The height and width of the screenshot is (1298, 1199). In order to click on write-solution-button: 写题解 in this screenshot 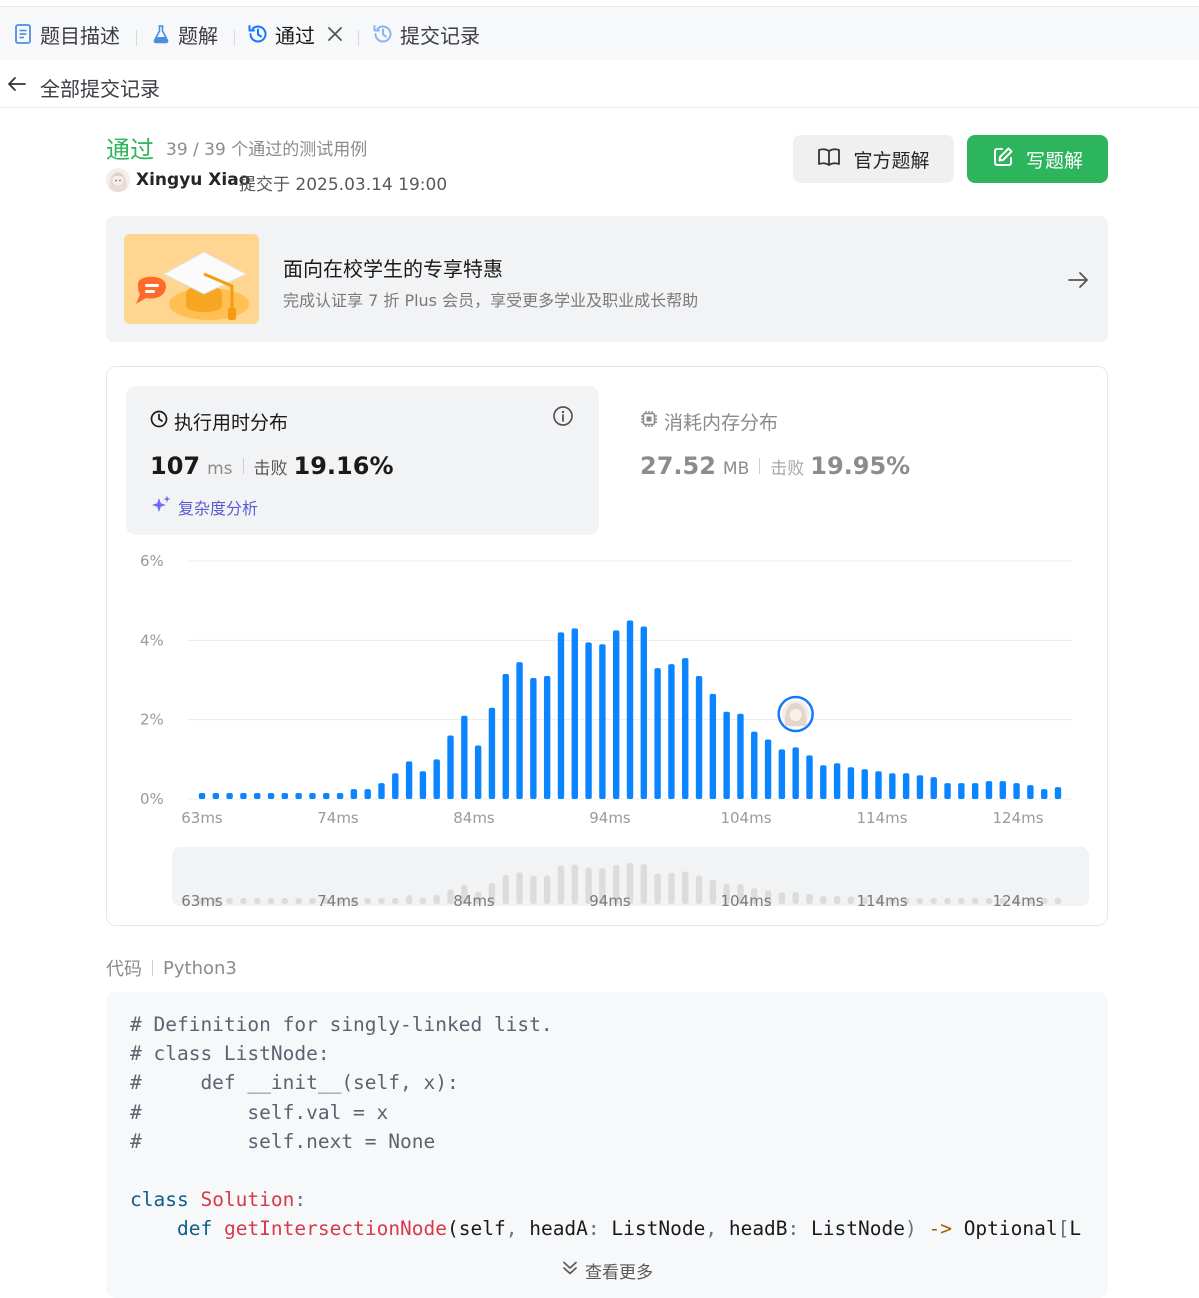, I will do `click(1037, 159)`.